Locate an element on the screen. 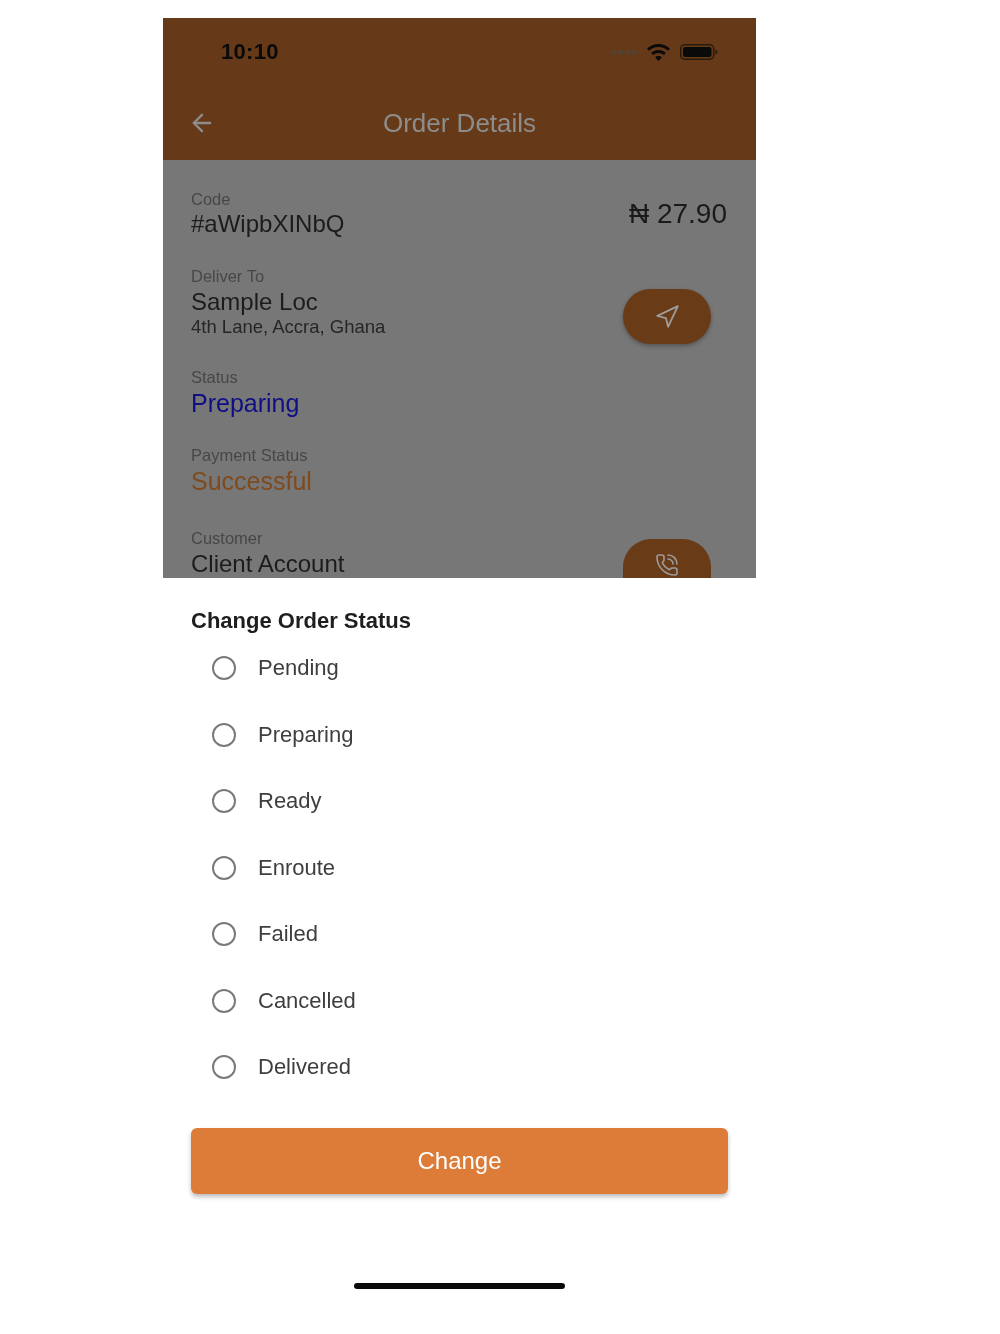 The image size is (1000, 1334). call-button is located at coordinates (667, 558).